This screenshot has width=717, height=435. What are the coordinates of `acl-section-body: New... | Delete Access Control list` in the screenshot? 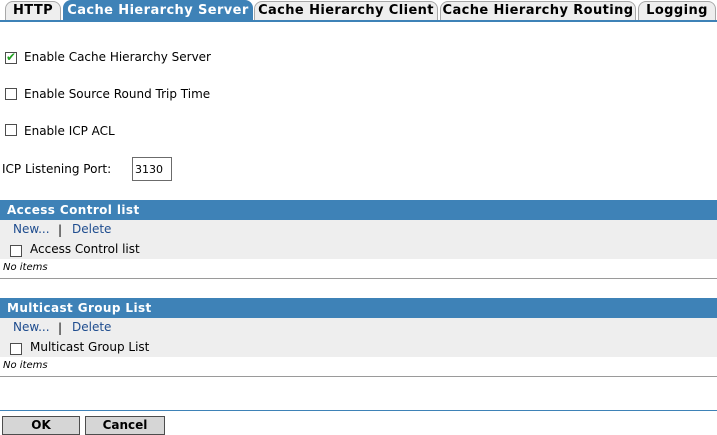 It's located at (358, 239).